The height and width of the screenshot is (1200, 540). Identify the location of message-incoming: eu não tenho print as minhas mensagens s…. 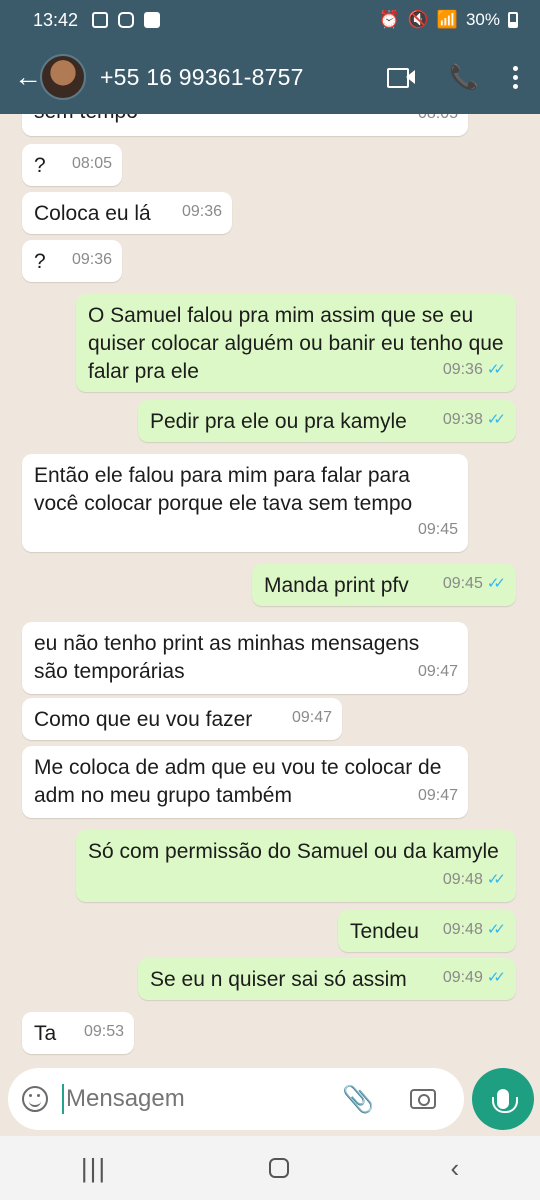
(245, 658).